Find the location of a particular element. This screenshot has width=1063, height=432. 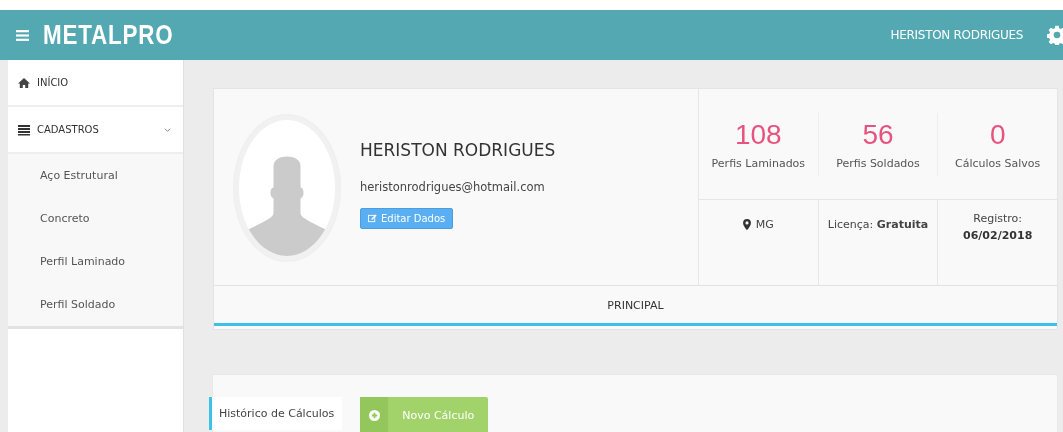

location-pin-icon is located at coordinates (746, 224).